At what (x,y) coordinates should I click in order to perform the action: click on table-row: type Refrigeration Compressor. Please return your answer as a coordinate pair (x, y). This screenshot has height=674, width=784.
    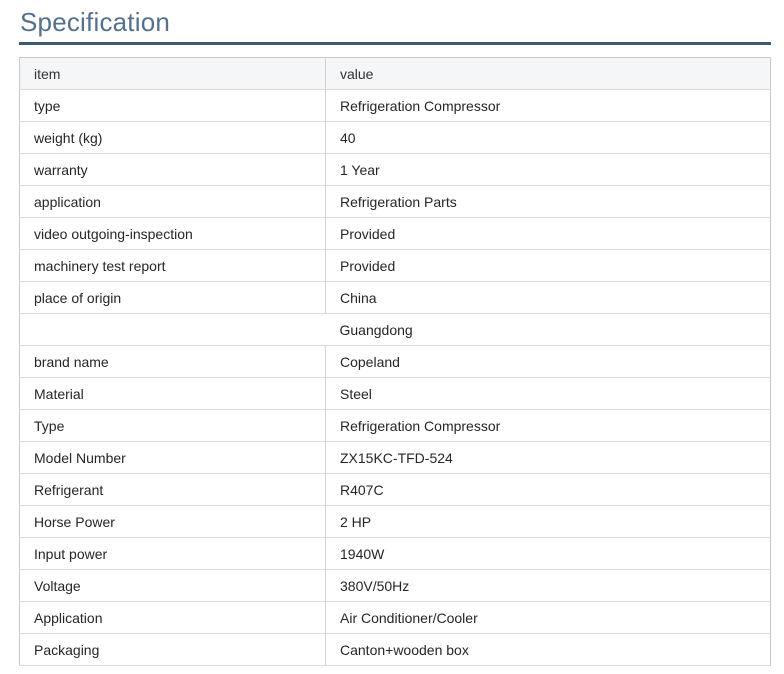
    Looking at the image, I should click on (395, 105).